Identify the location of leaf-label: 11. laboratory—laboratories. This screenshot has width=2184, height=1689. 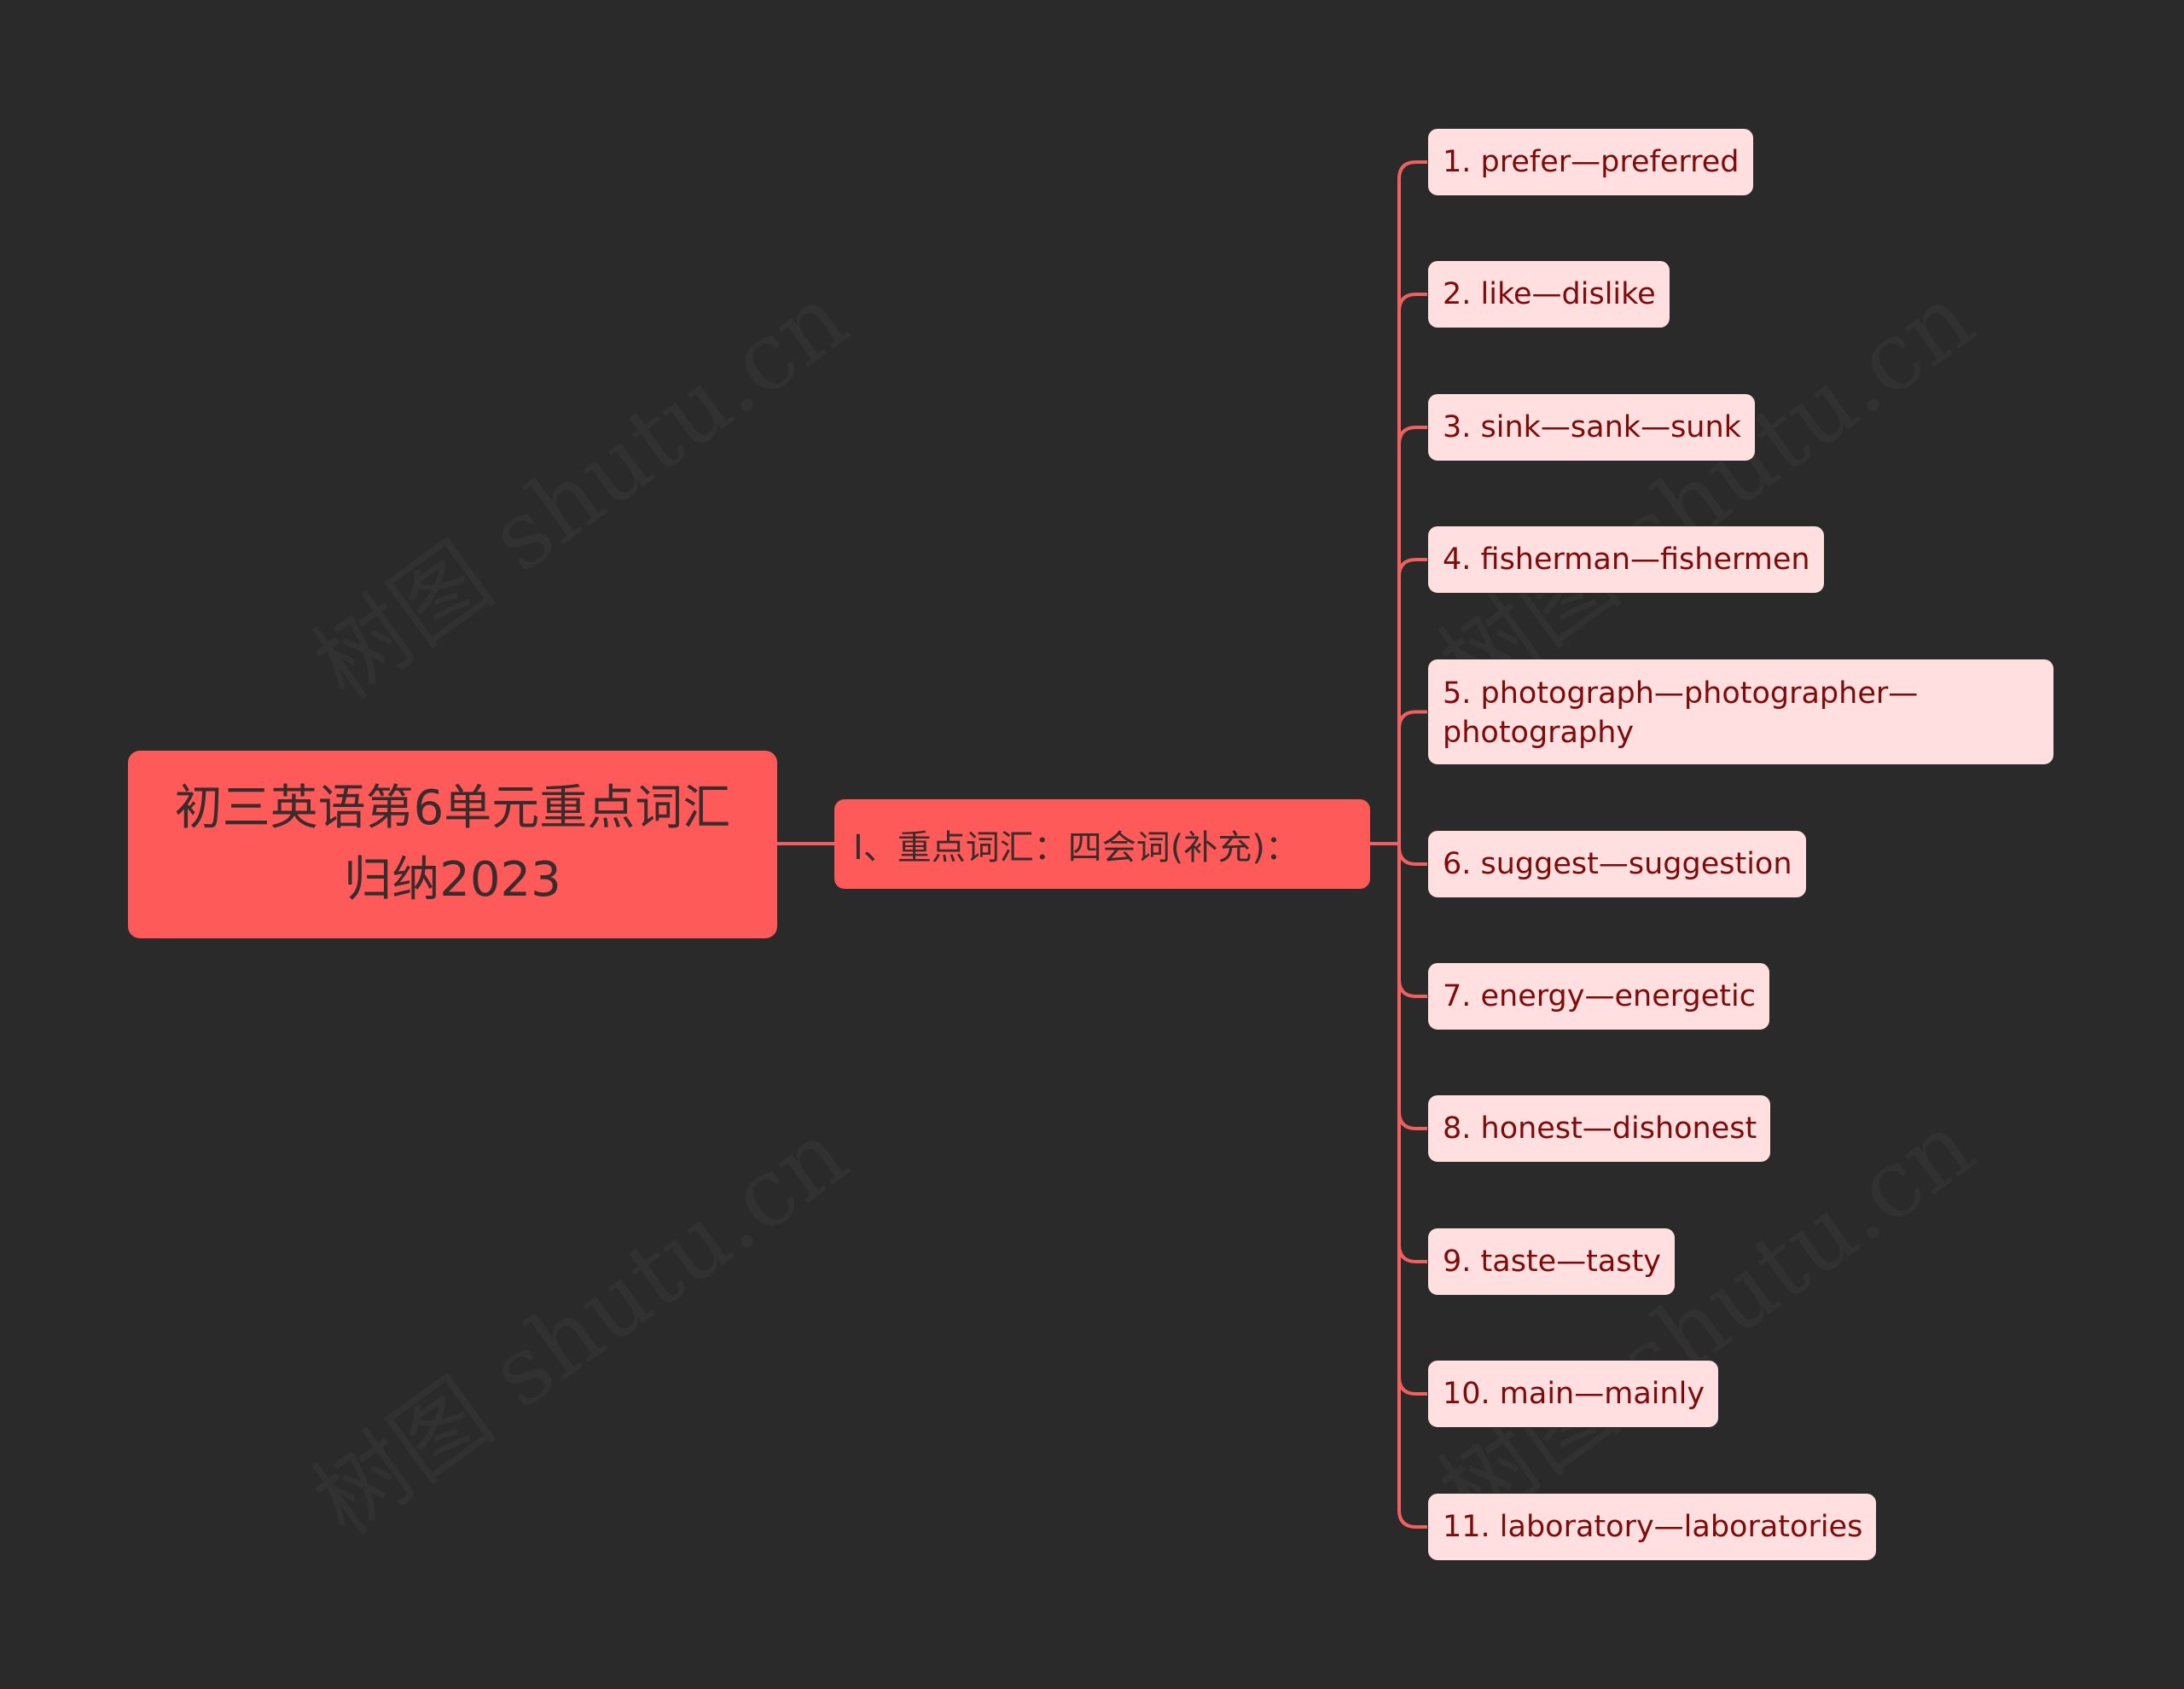
(1653, 1527).